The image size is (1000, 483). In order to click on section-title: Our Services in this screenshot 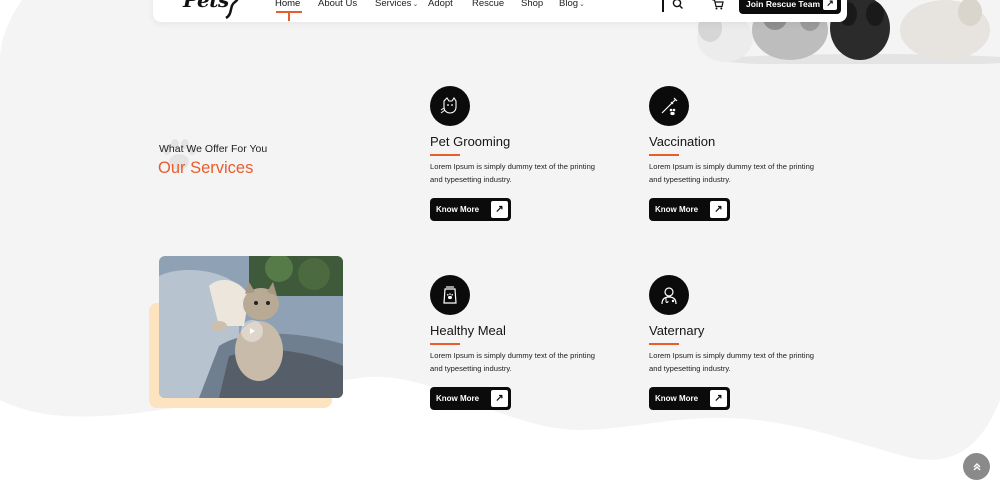, I will do `click(206, 168)`.